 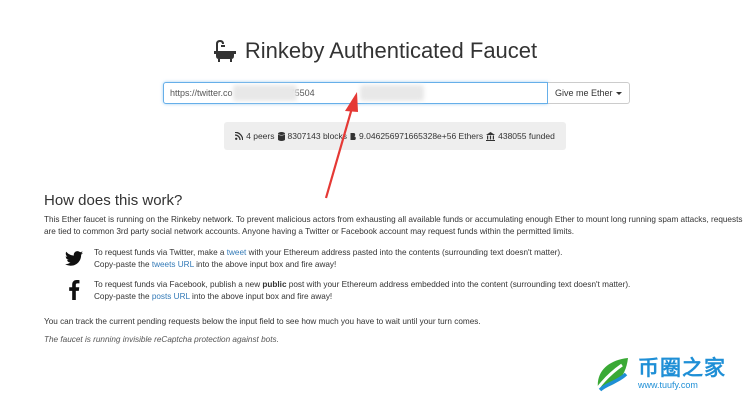 What do you see at coordinates (237, 252) in the screenshot?
I see `tweet-link: tweet` at bounding box center [237, 252].